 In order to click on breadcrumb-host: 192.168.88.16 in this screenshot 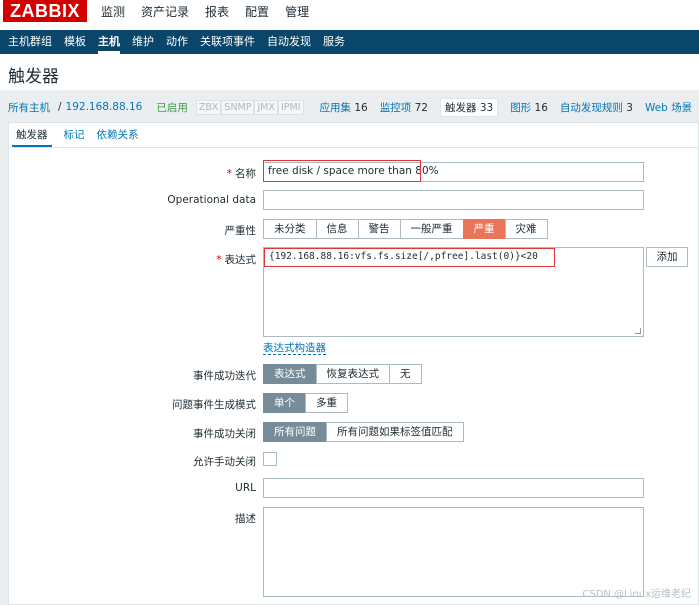, I will do `click(104, 107)`.